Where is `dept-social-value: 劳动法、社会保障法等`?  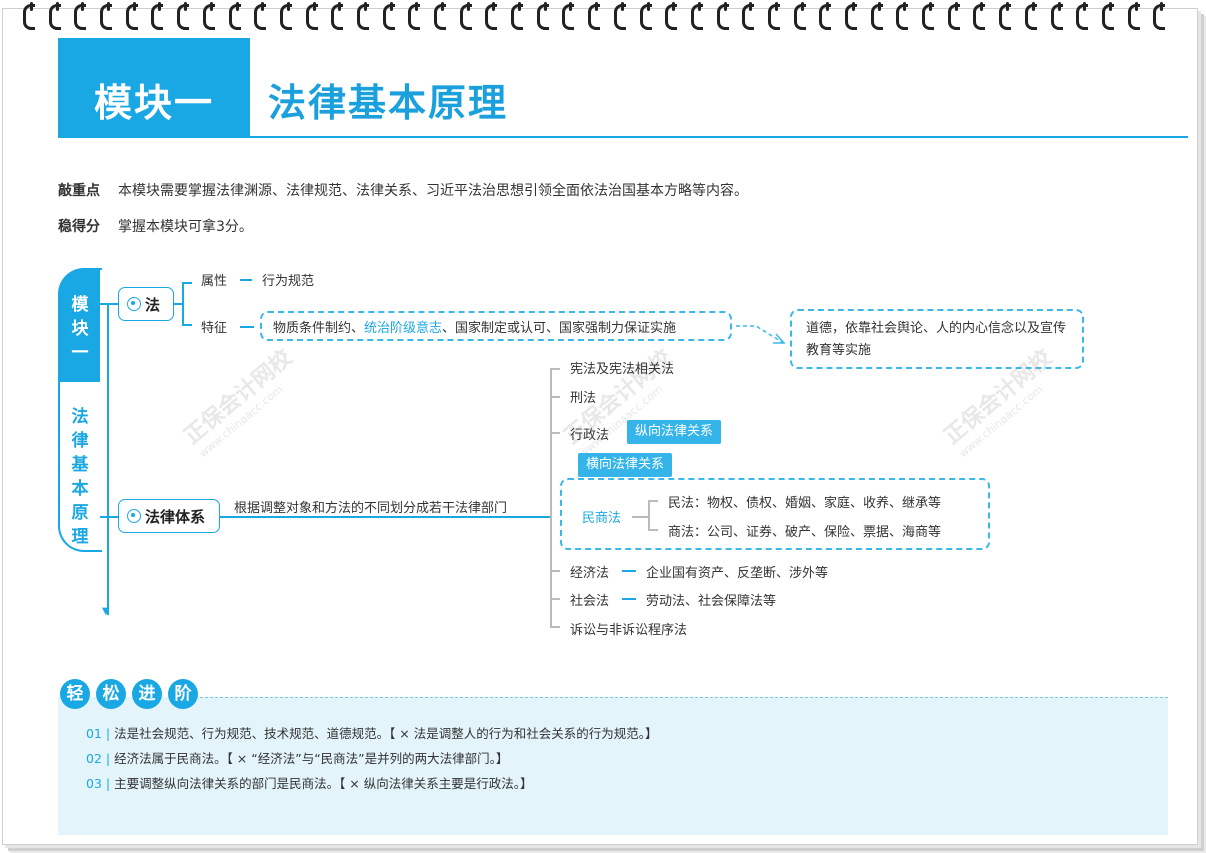 dept-social-value: 劳动法、社会保障法等 is located at coordinates (711, 601).